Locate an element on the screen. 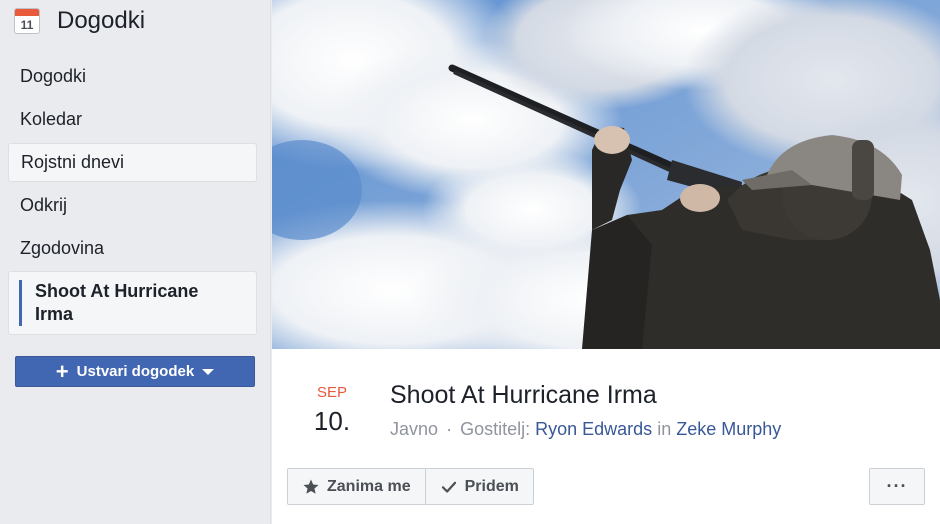  sidebar-header: 11 Dogodki is located at coordinates (79, 21).